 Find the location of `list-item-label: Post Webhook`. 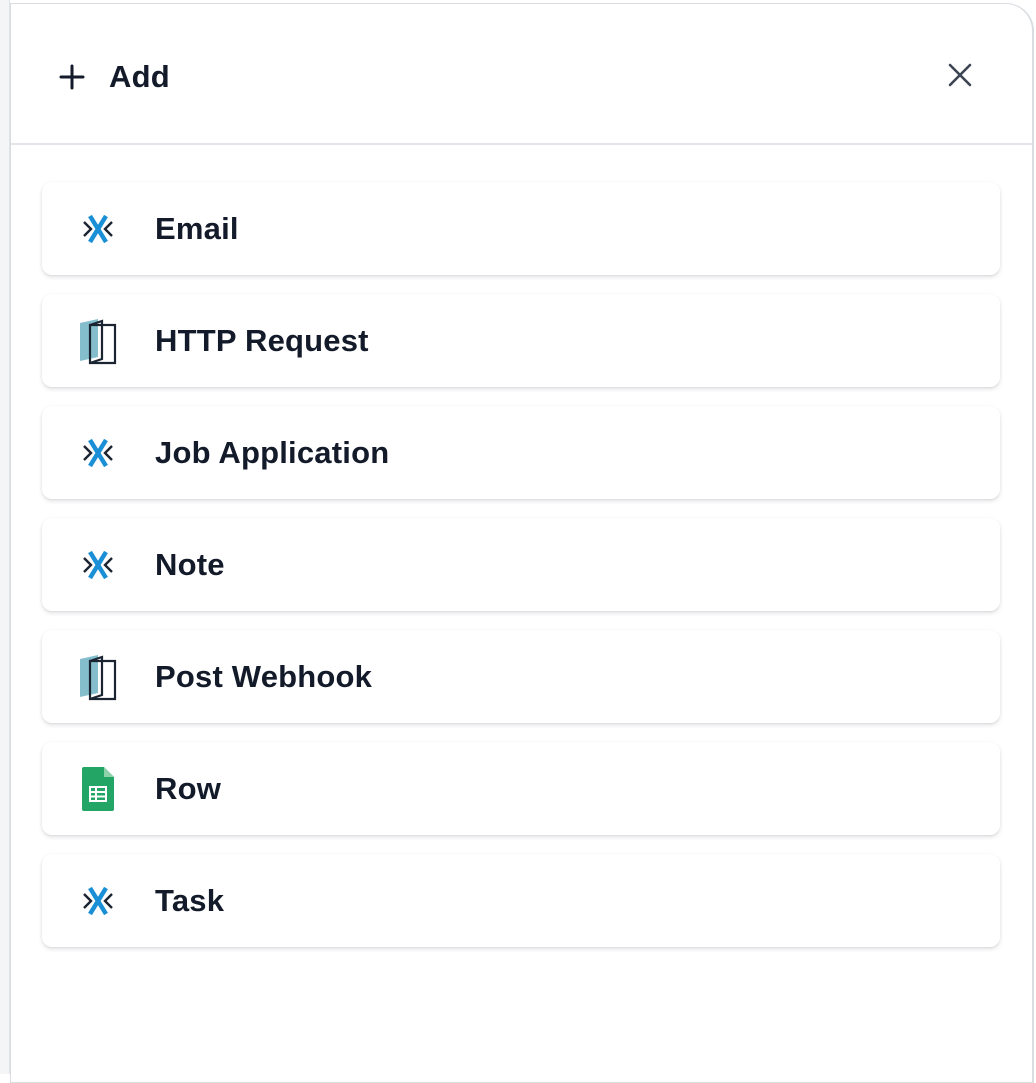

list-item-label: Post Webhook is located at coordinates (264, 676).